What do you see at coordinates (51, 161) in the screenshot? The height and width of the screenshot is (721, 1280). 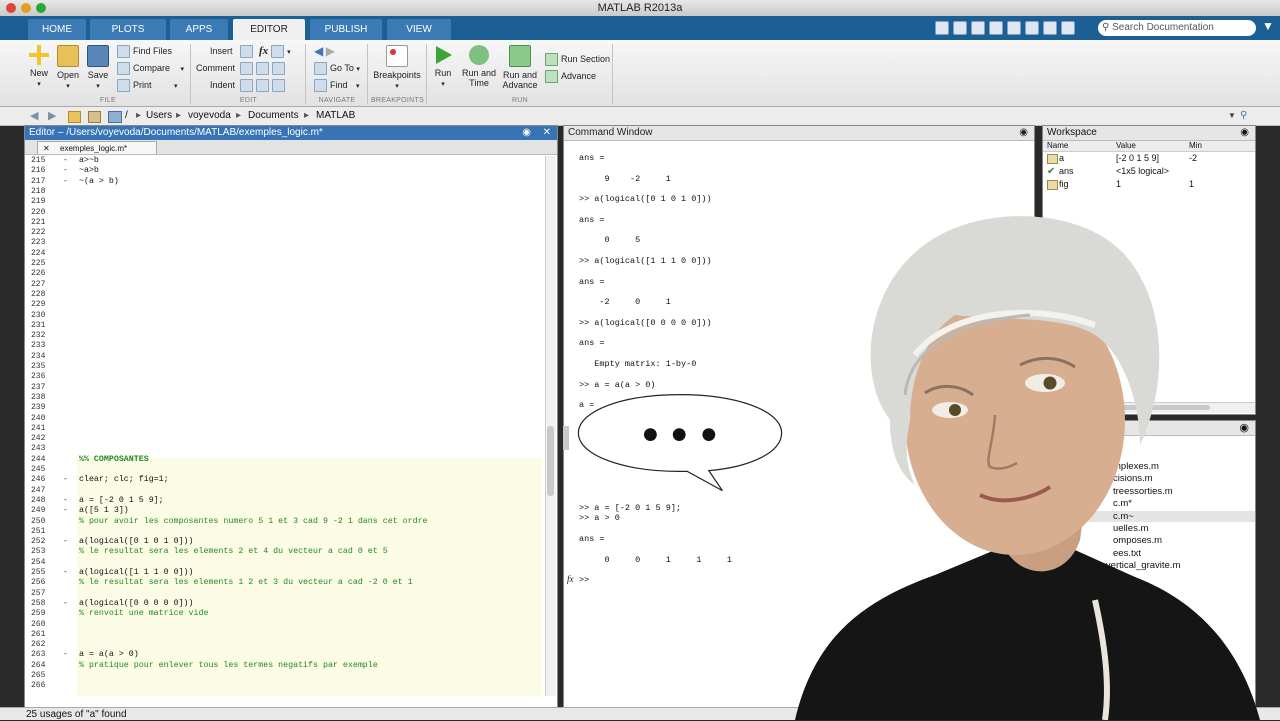 I see `line-number: 215-` at bounding box center [51, 161].